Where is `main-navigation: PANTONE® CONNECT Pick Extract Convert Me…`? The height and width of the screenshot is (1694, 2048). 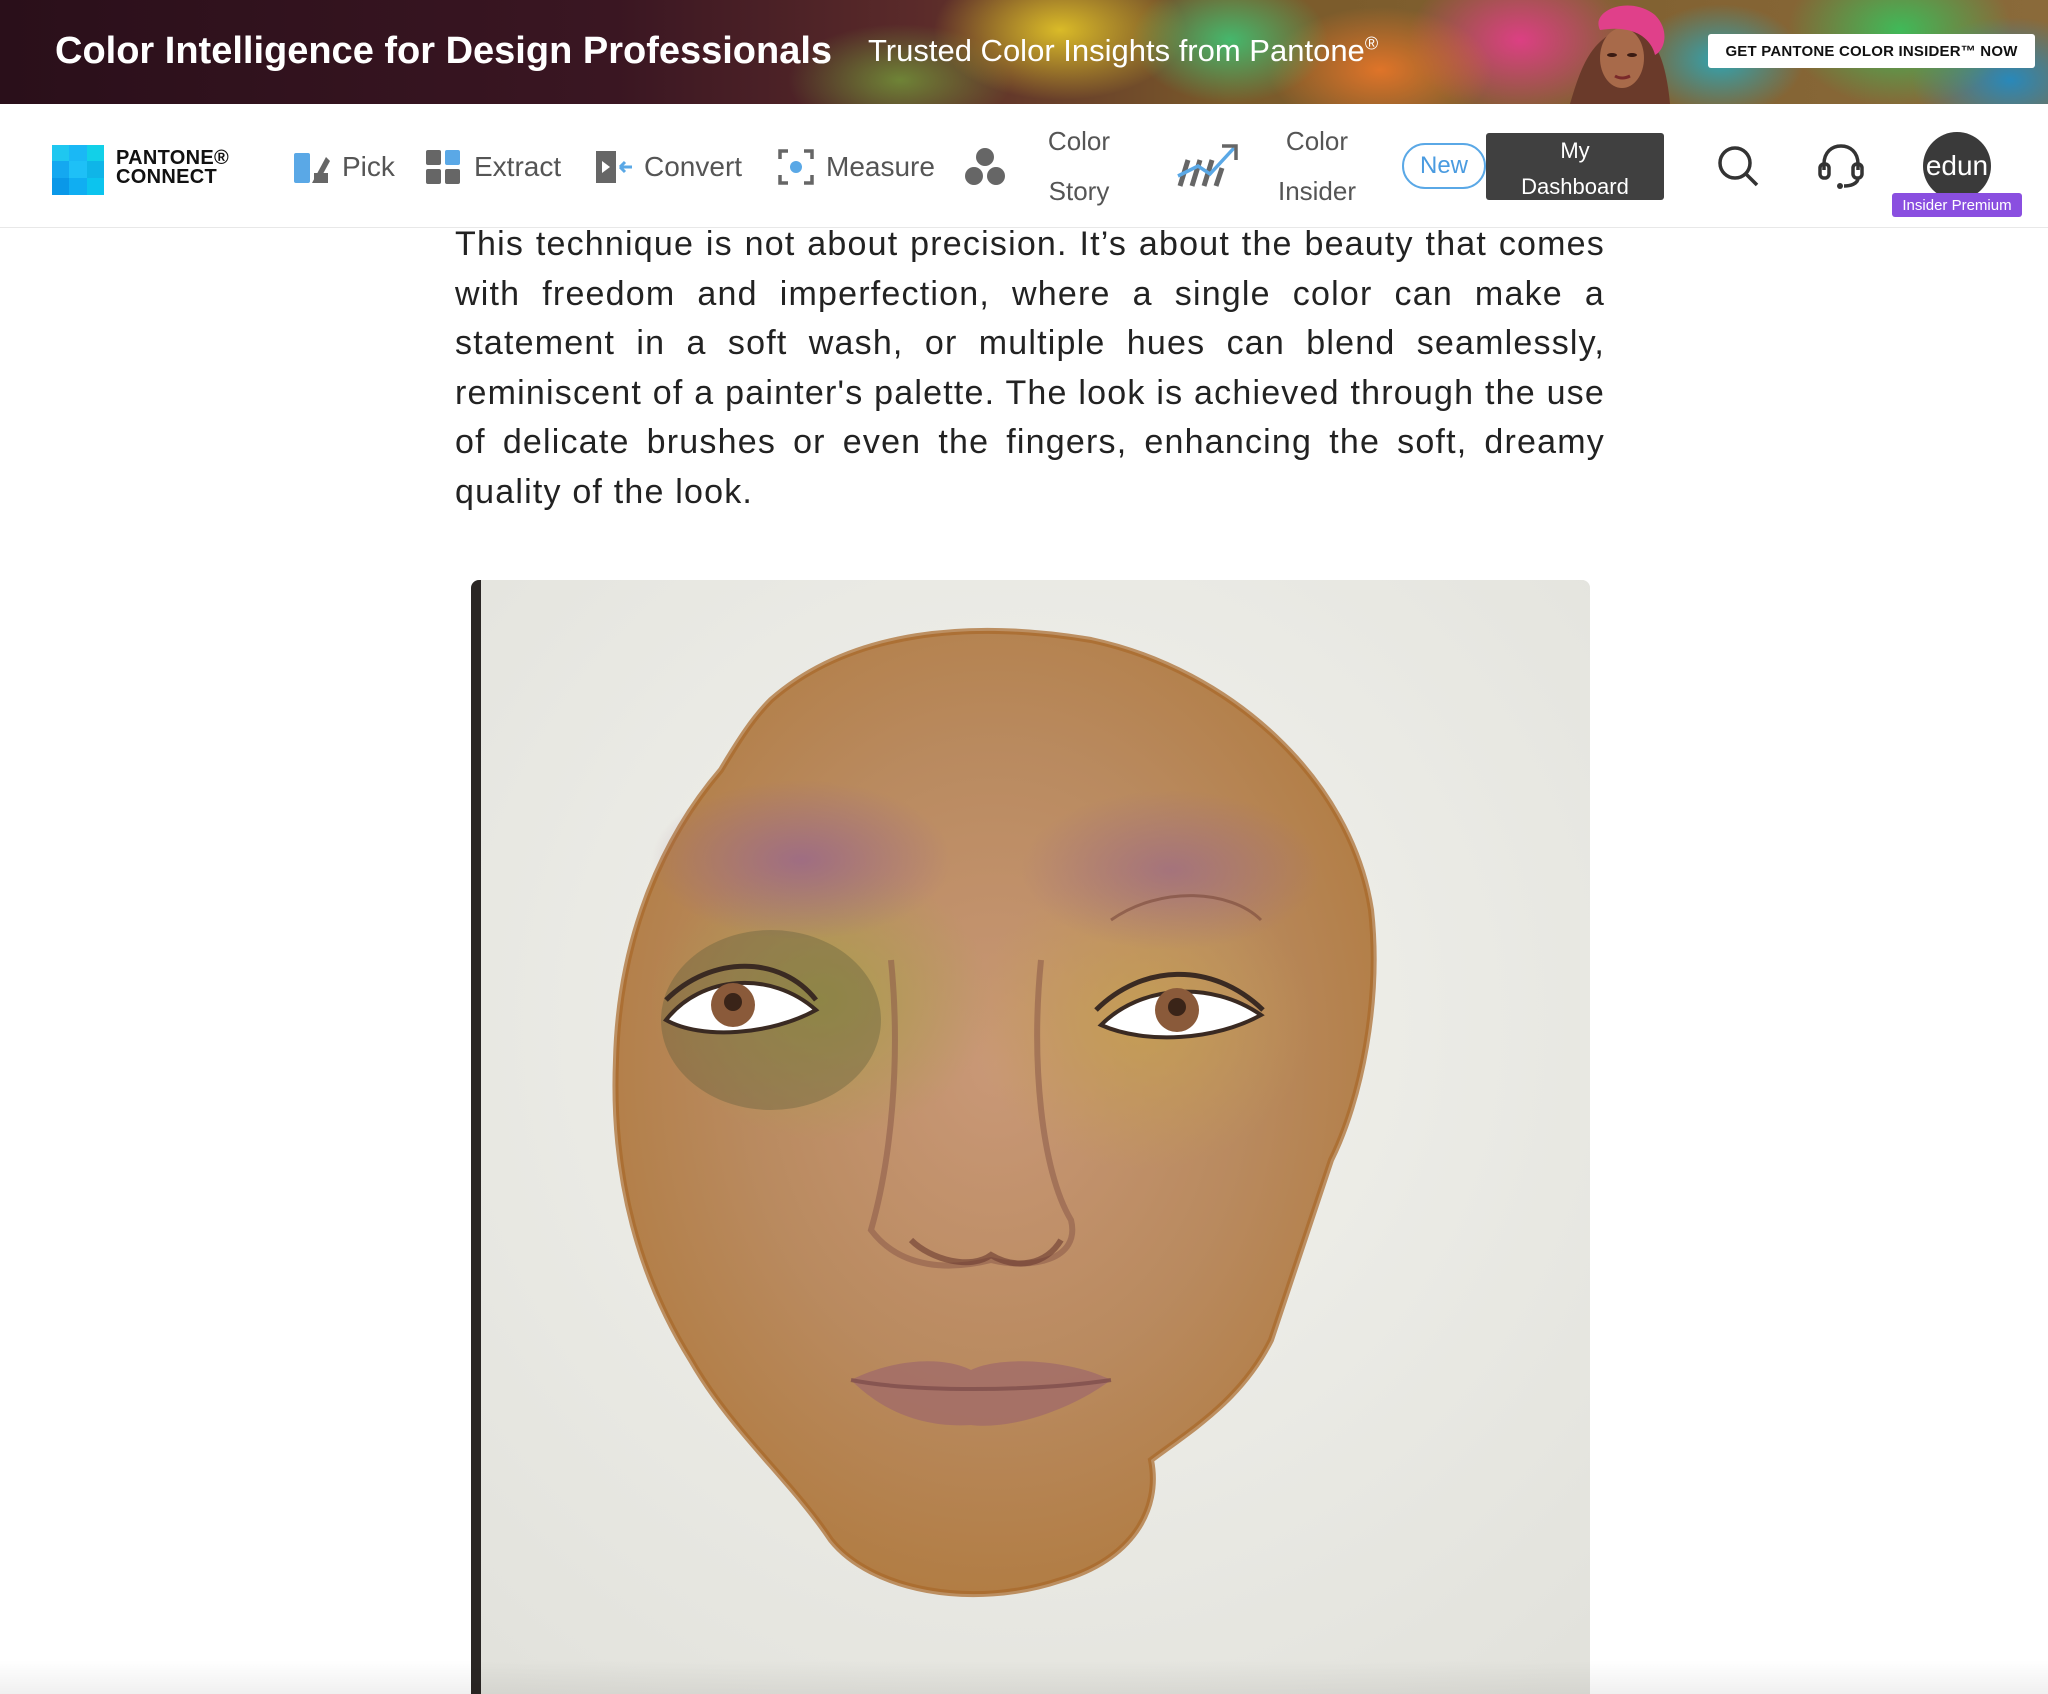 main-navigation: PANTONE® CONNECT Pick Extract Convert Me… is located at coordinates (1024, 166).